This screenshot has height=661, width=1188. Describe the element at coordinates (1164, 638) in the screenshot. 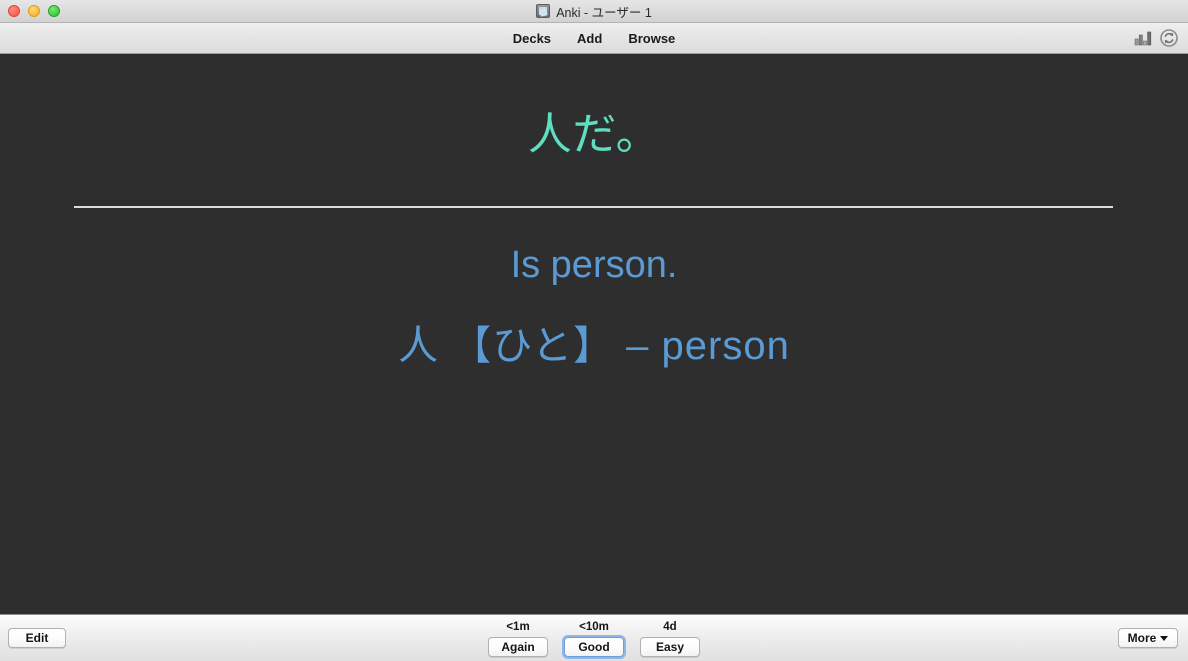

I see `chevron-down-icon` at that location.